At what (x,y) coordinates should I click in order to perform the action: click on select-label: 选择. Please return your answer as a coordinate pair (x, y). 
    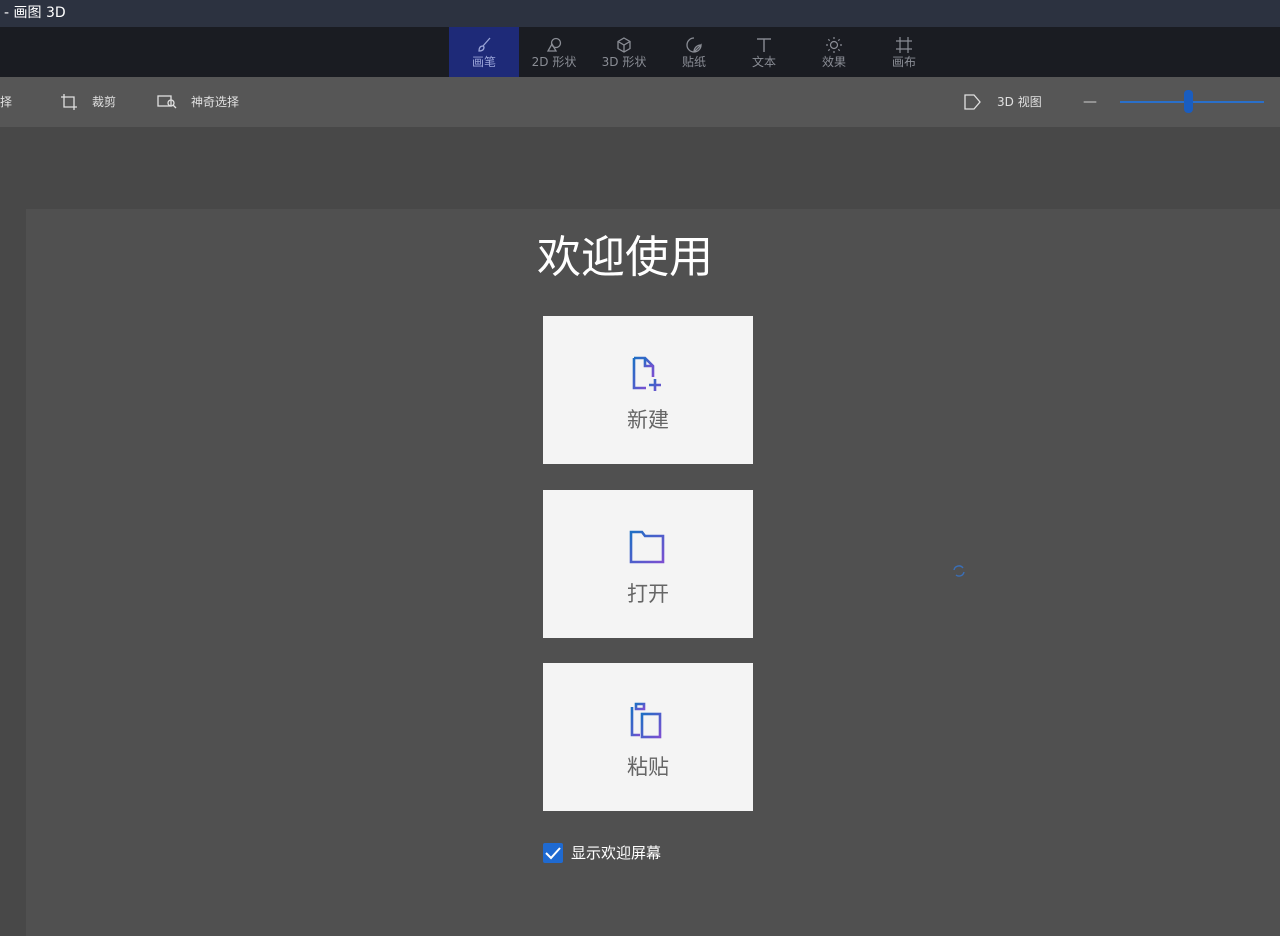
    Looking at the image, I should click on (6, 102).